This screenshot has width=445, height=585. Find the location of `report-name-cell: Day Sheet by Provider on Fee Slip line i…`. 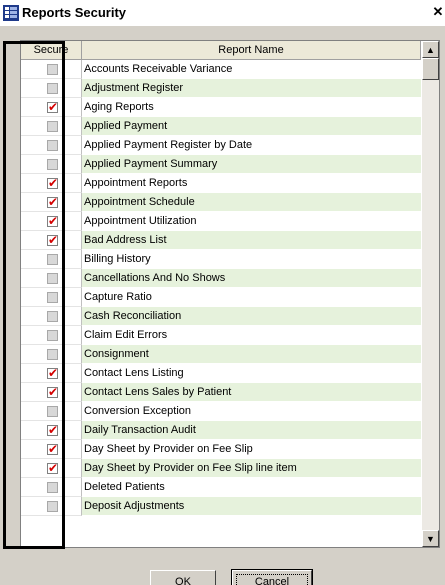

report-name-cell: Day Sheet by Provider on Fee Slip line i… is located at coordinates (251, 468).